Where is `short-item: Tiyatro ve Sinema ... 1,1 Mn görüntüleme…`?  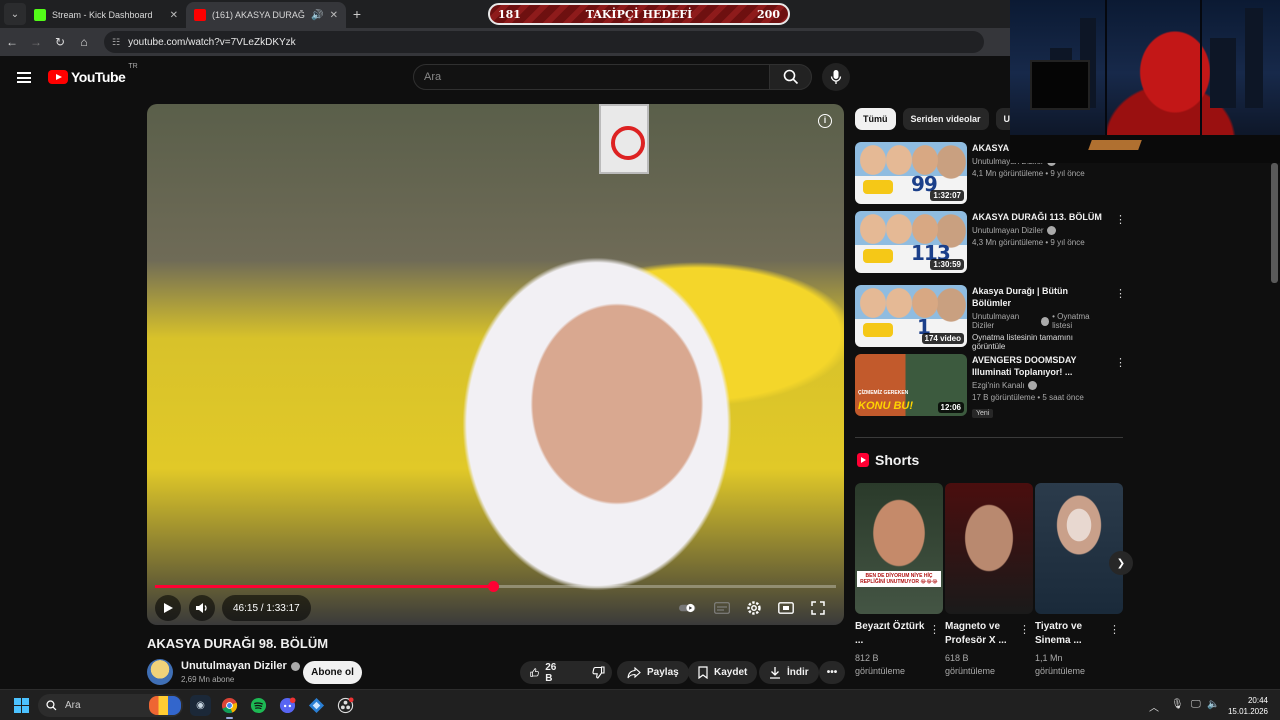 short-item: Tiyatro ve Sinema ... 1,1 Mn görüntüleme… is located at coordinates (1079, 580).